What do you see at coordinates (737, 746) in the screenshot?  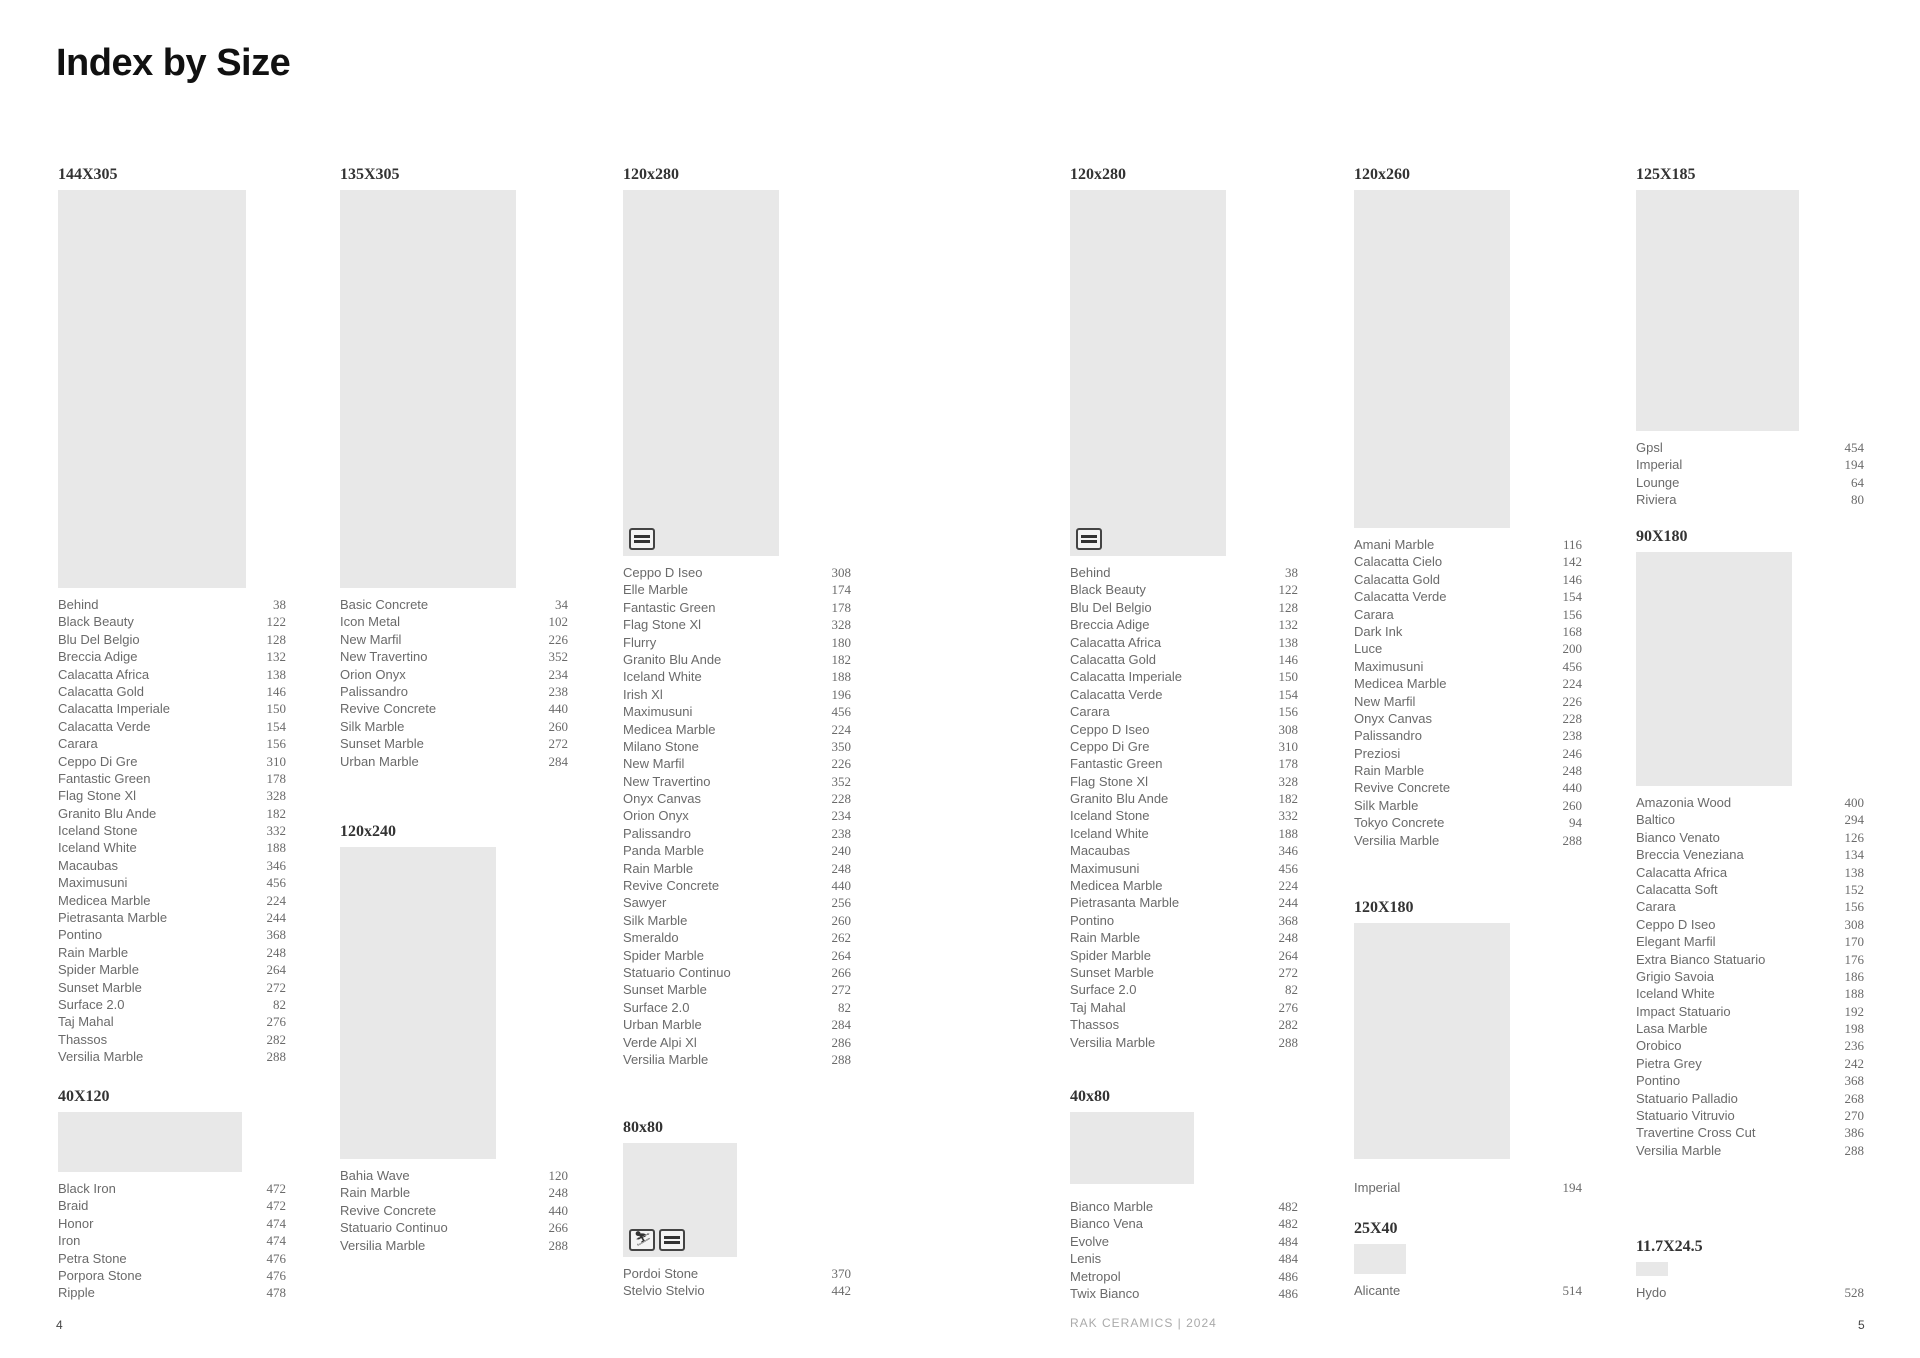 I see `list-item: Milano Stone 350` at bounding box center [737, 746].